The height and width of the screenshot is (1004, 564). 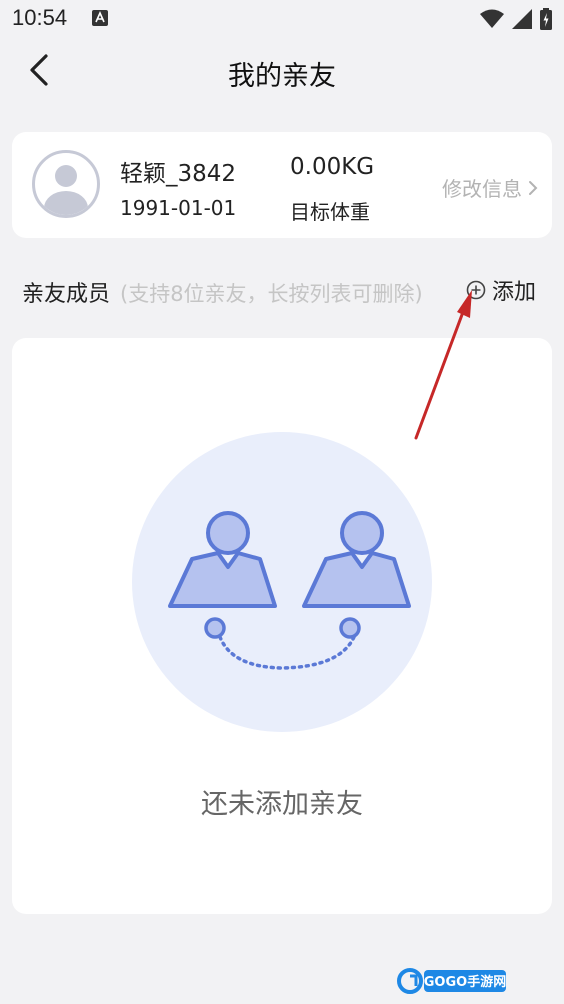 What do you see at coordinates (546, 19) in the screenshot?
I see `battery-icon` at bounding box center [546, 19].